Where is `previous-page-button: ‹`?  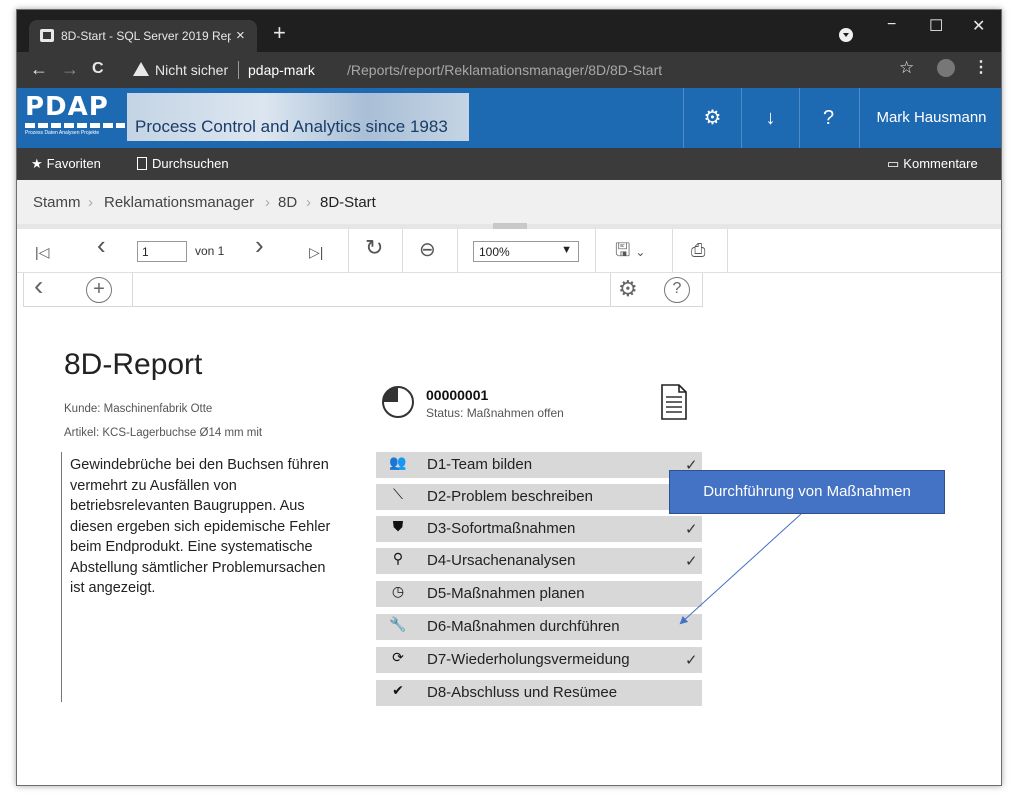
previous-page-button: ‹ is located at coordinates (101, 245).